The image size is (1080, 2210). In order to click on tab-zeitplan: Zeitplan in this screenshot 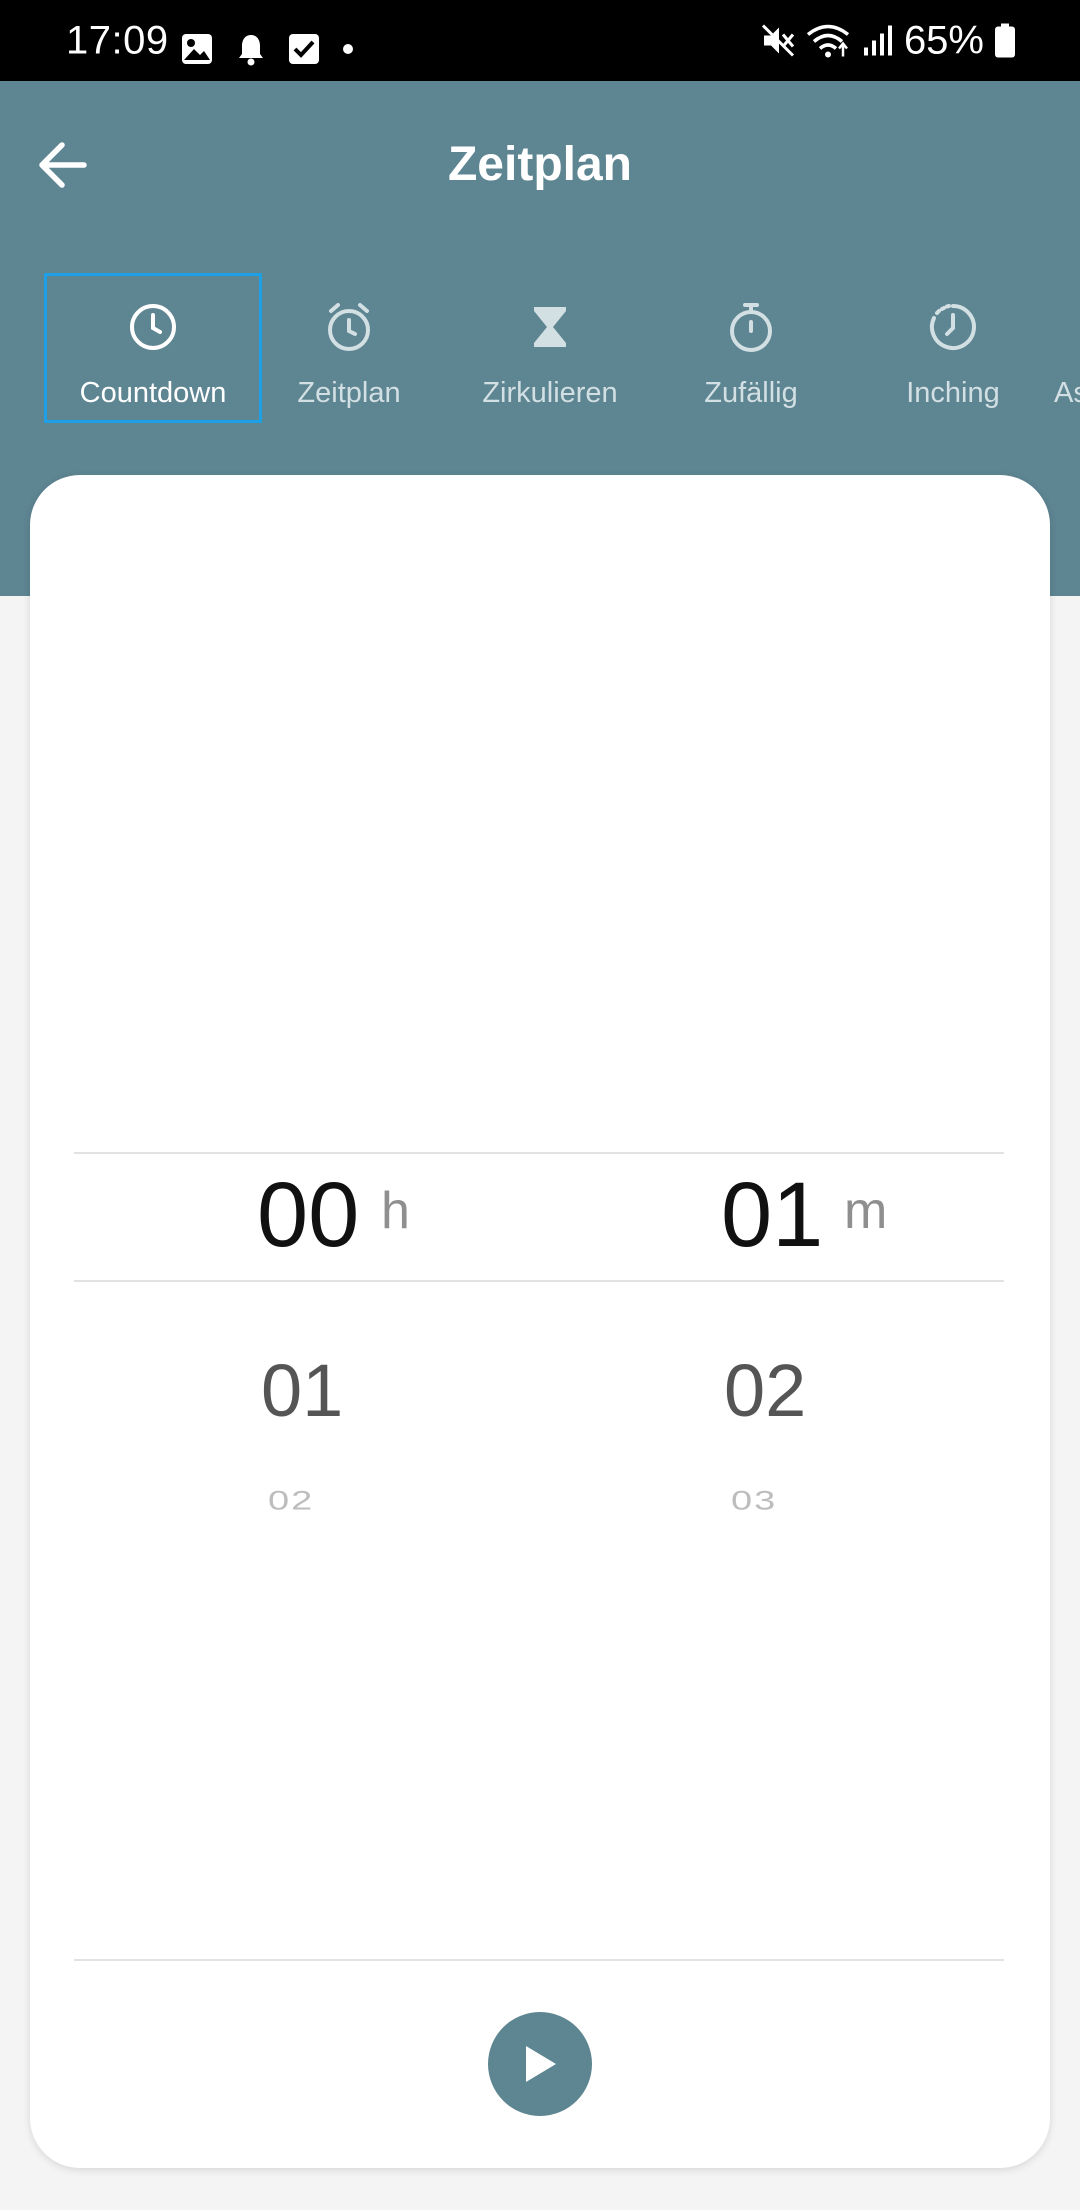, I will do `click(349, 348)`.